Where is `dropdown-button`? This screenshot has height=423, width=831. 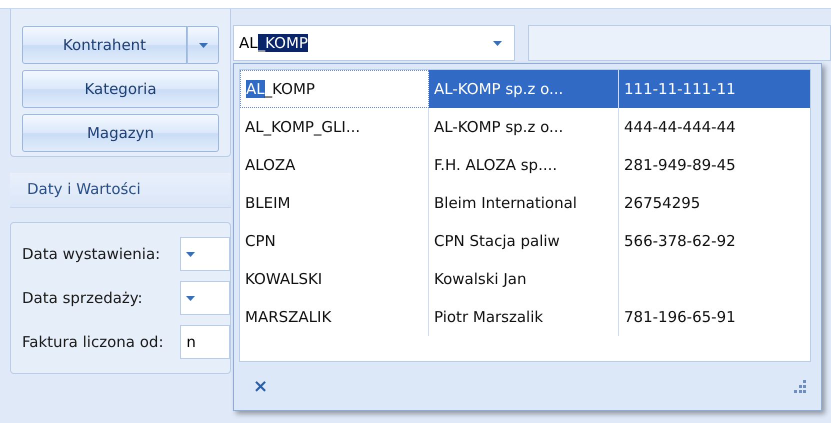
dropdown-button is located at coordinates (203, 45).